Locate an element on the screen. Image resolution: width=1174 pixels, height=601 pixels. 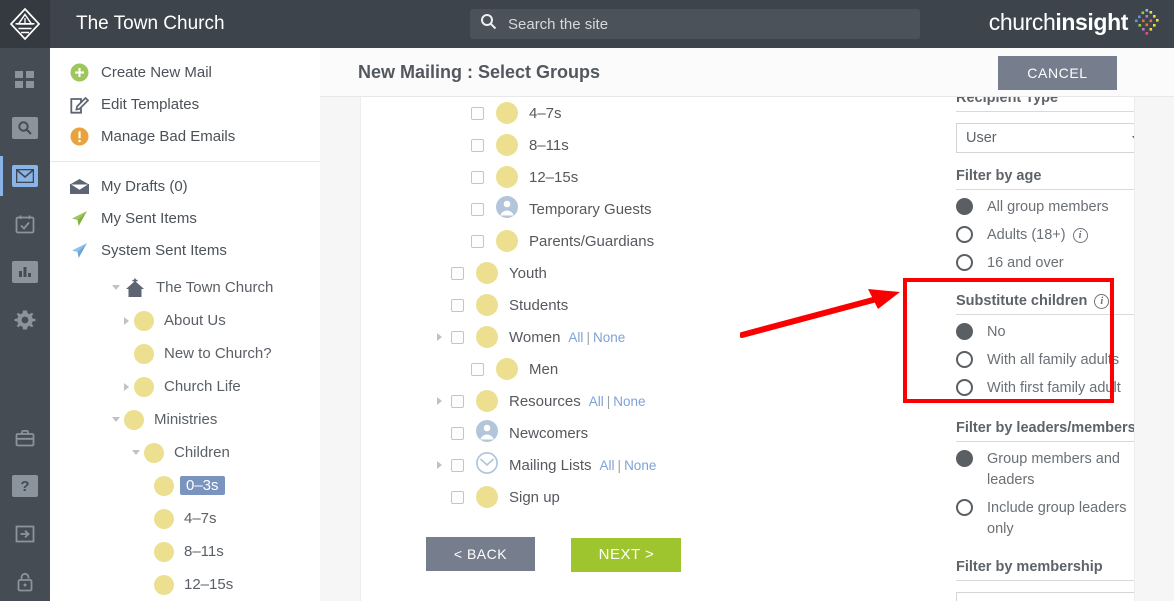
yellow-dot-icon is located at coordinates (134, 419).